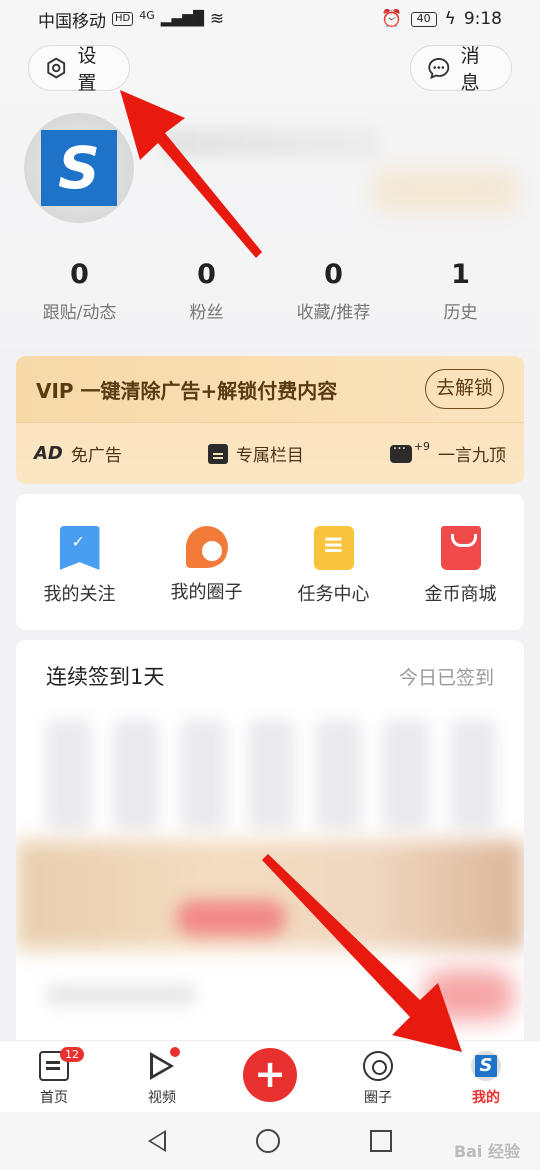  Describe the element at coordinates (486, 1098) in the screenshot. I see `tab-label: 我的` at that location.